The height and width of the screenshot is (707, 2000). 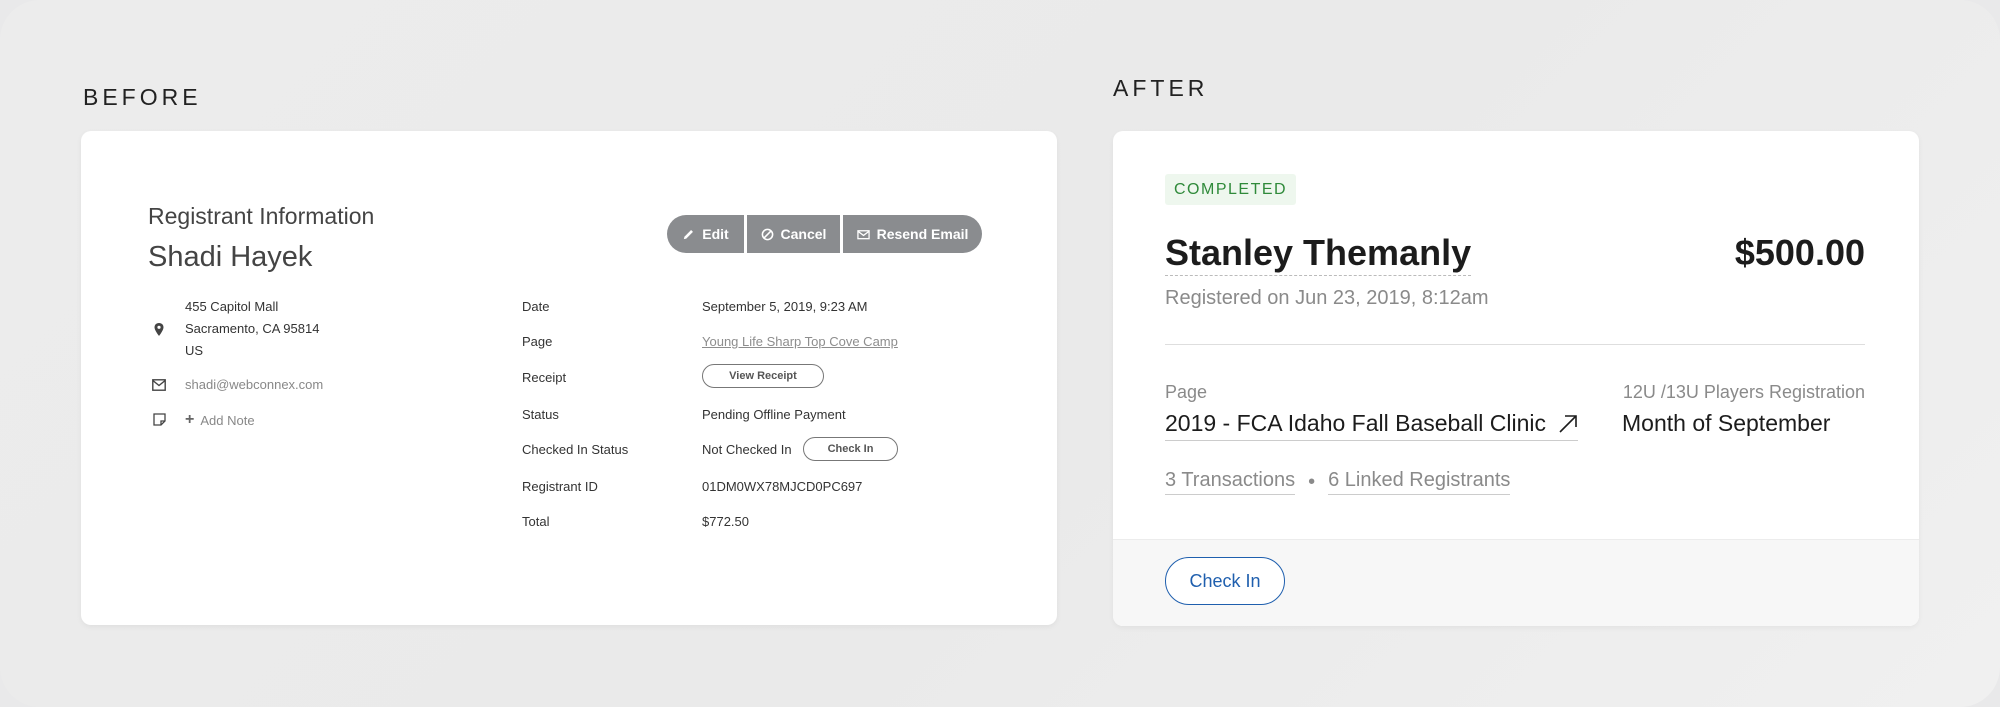 What do you see at coordinates (1318, 253) in the screenshot?
I see `registrant-name: Stanley Themanly` at bounding box center [1318, 253].